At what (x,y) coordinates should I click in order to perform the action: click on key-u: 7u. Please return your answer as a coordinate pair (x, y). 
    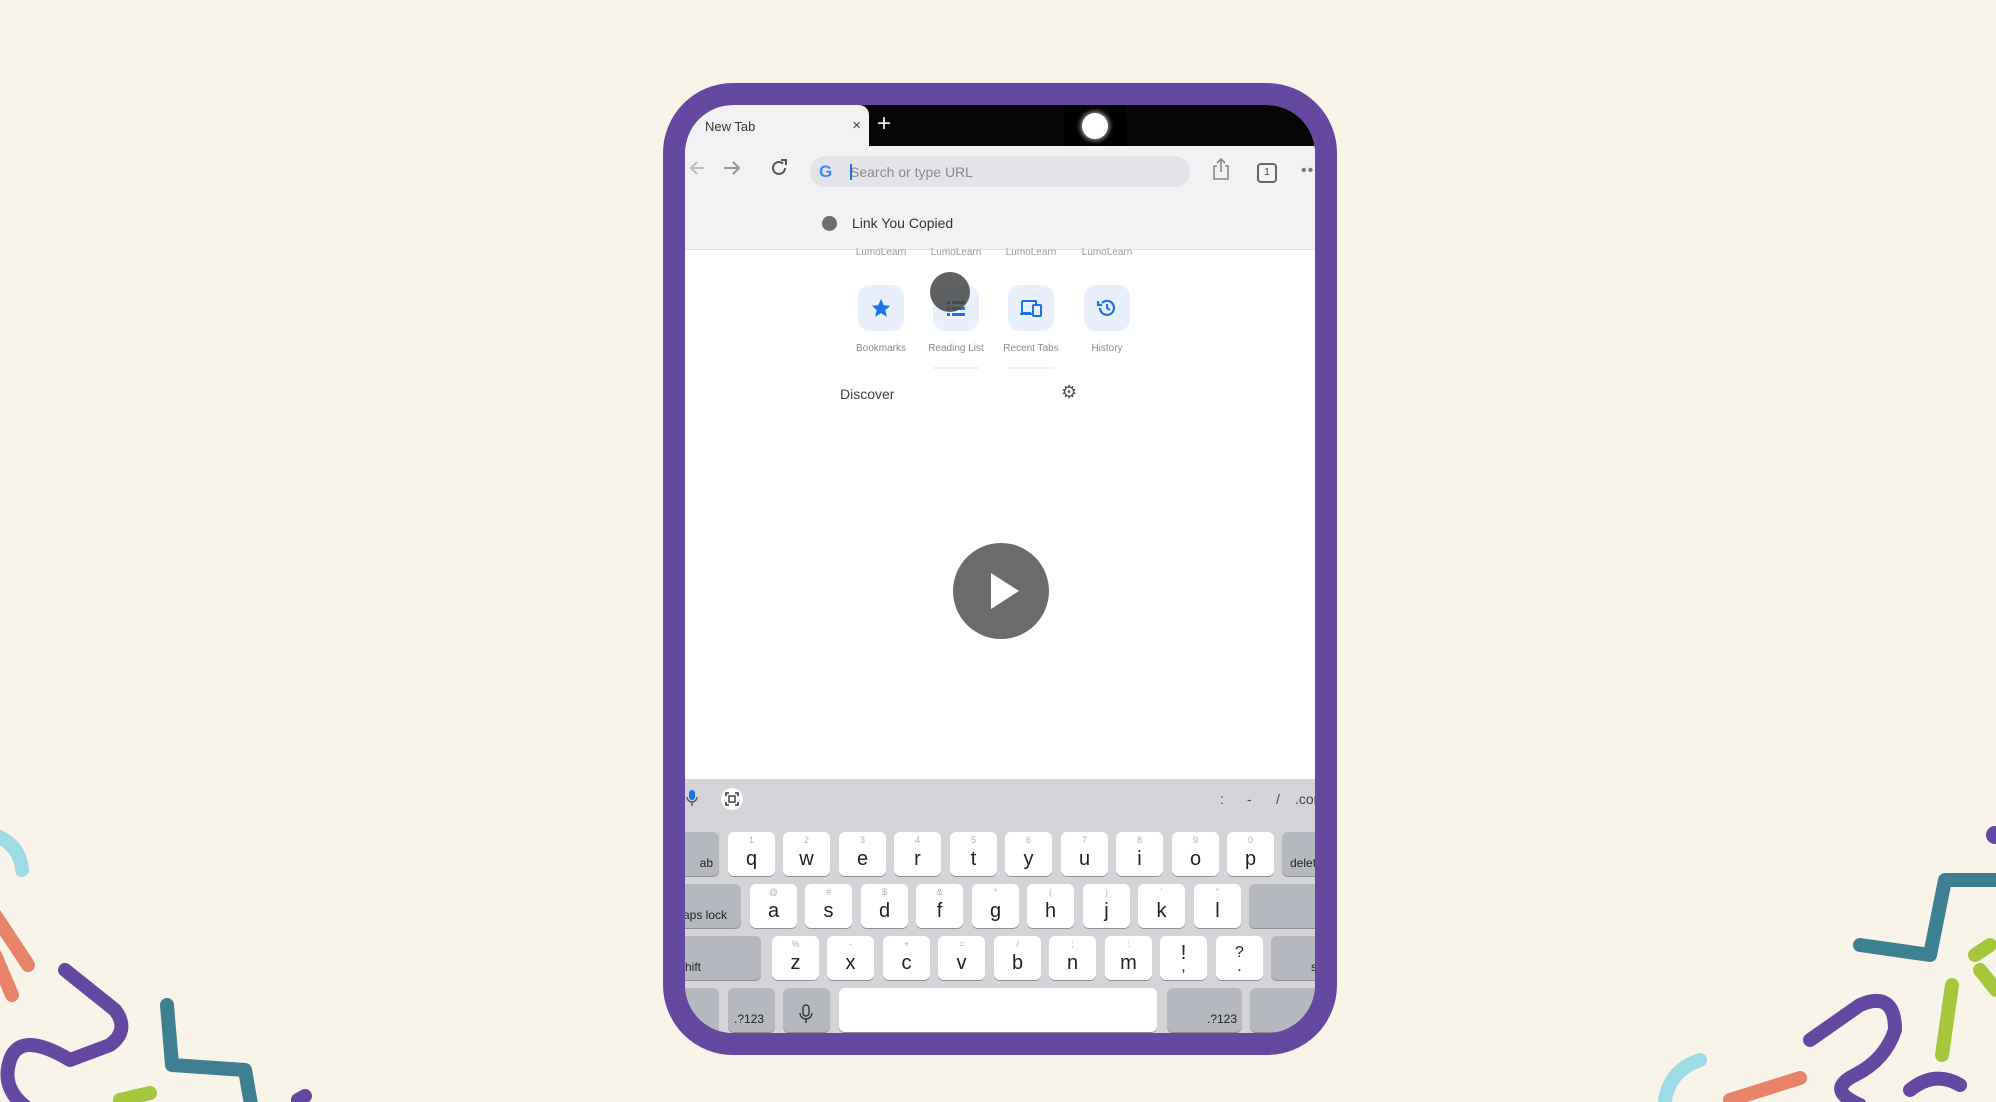
    Looking at the image, I should click on (1084, 854).